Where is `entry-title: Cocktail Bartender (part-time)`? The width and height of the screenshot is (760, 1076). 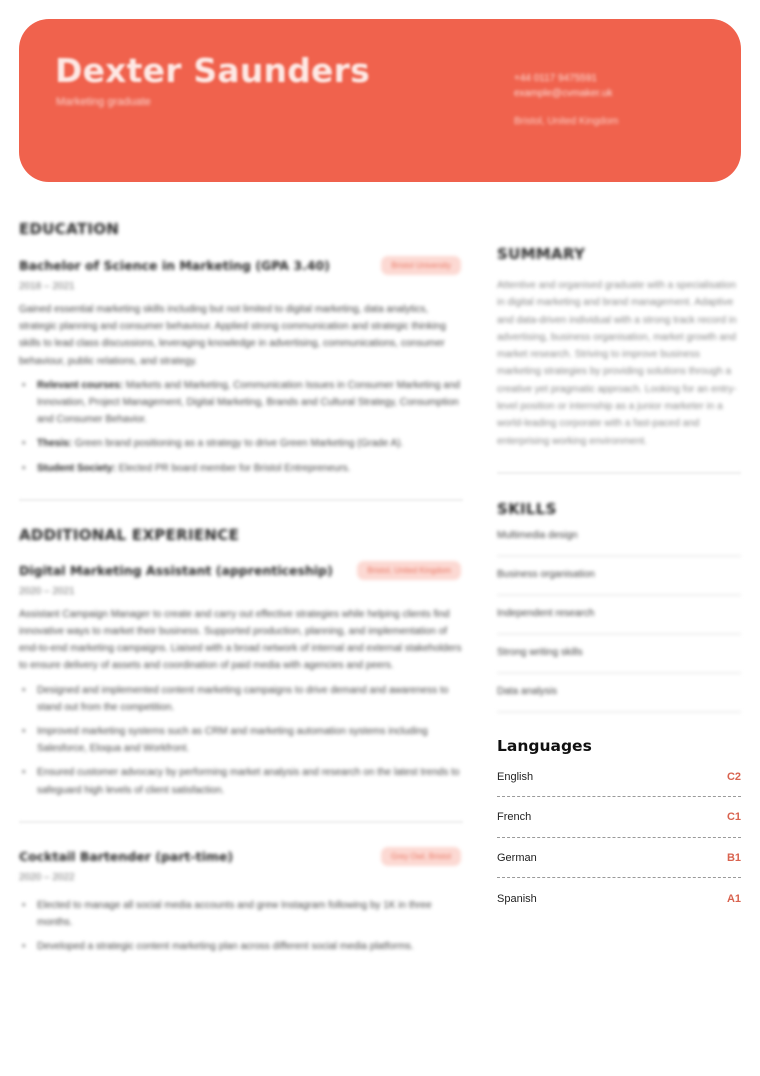 entry-title: Cocktail Bartender (part-time) is located at coordinates (126, 856).